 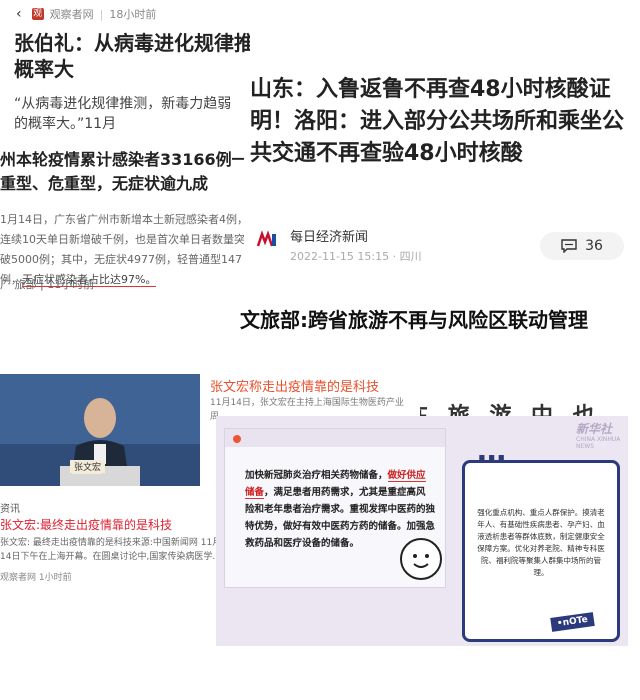 I want to click on comment-count: 36, so click(x=594, y=246).